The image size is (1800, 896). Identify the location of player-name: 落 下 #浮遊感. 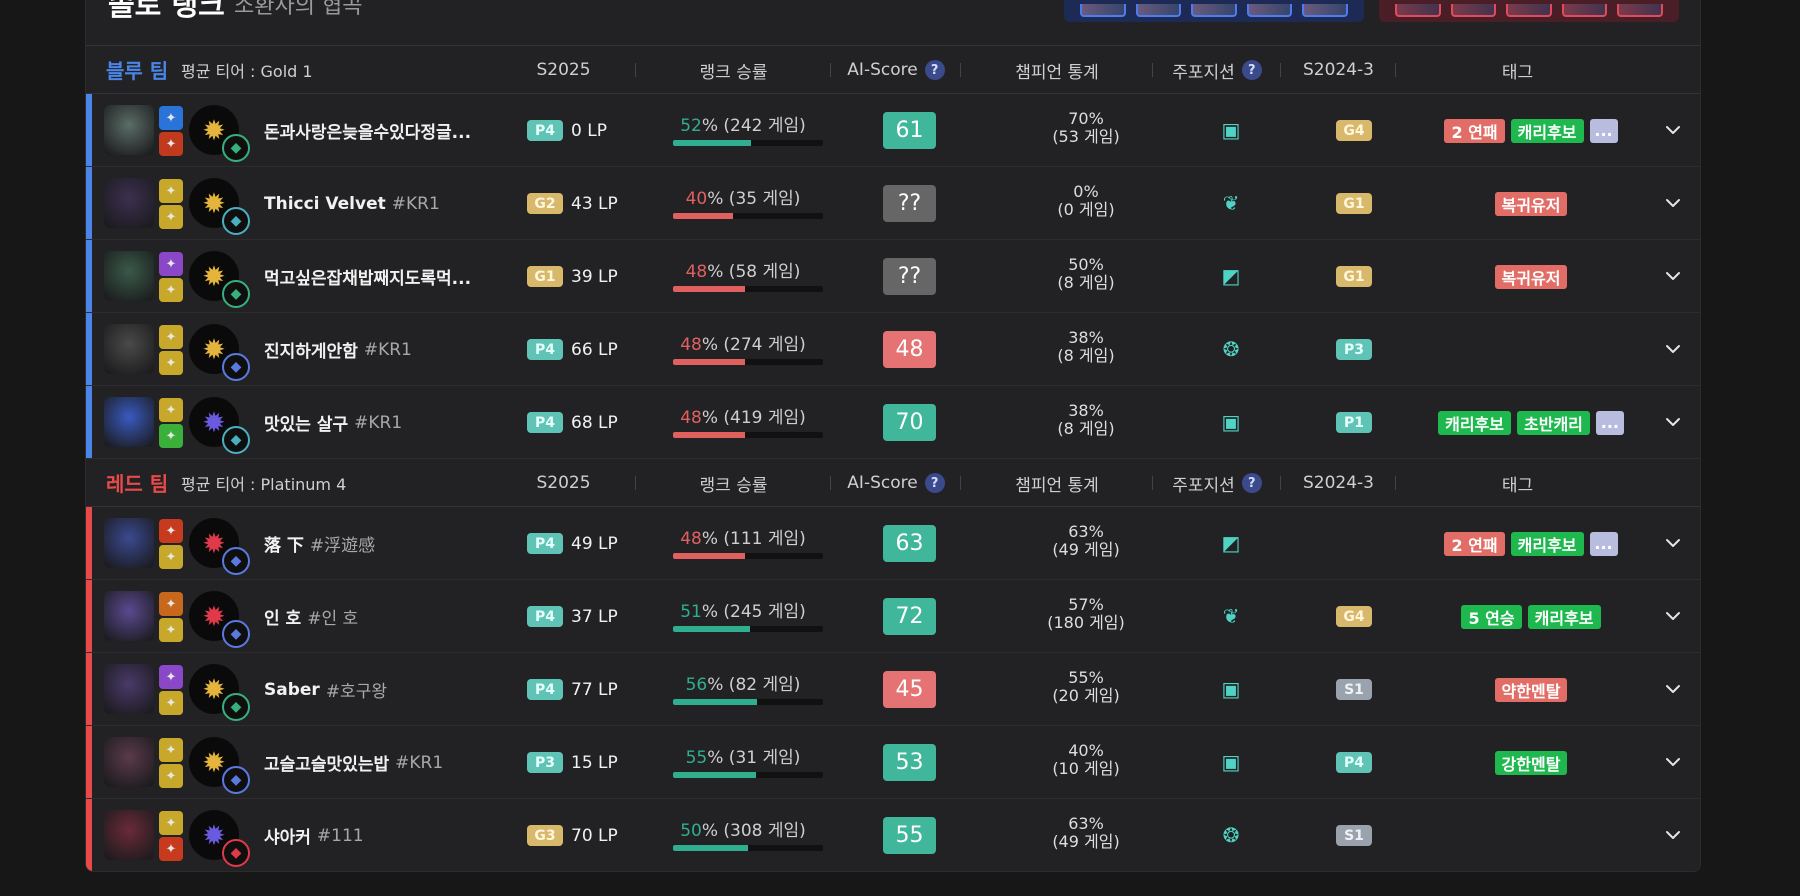
(319, 543).